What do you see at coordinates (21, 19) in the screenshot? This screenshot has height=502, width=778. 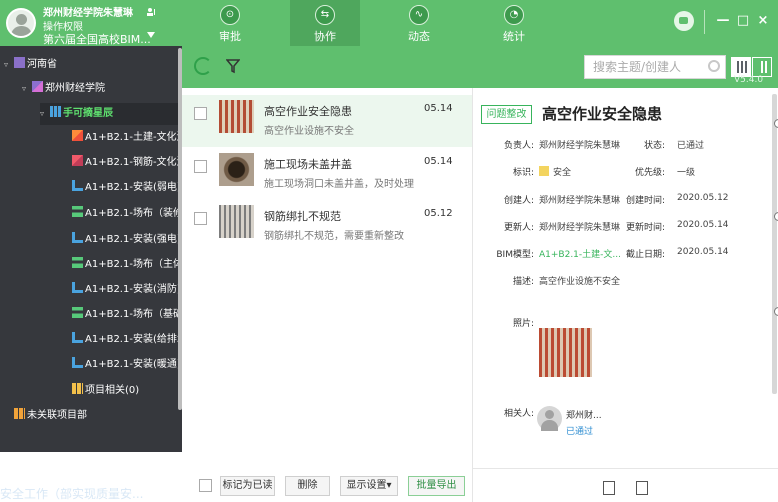 I see `avatar-head-shape` at bounding box center [21, 19].